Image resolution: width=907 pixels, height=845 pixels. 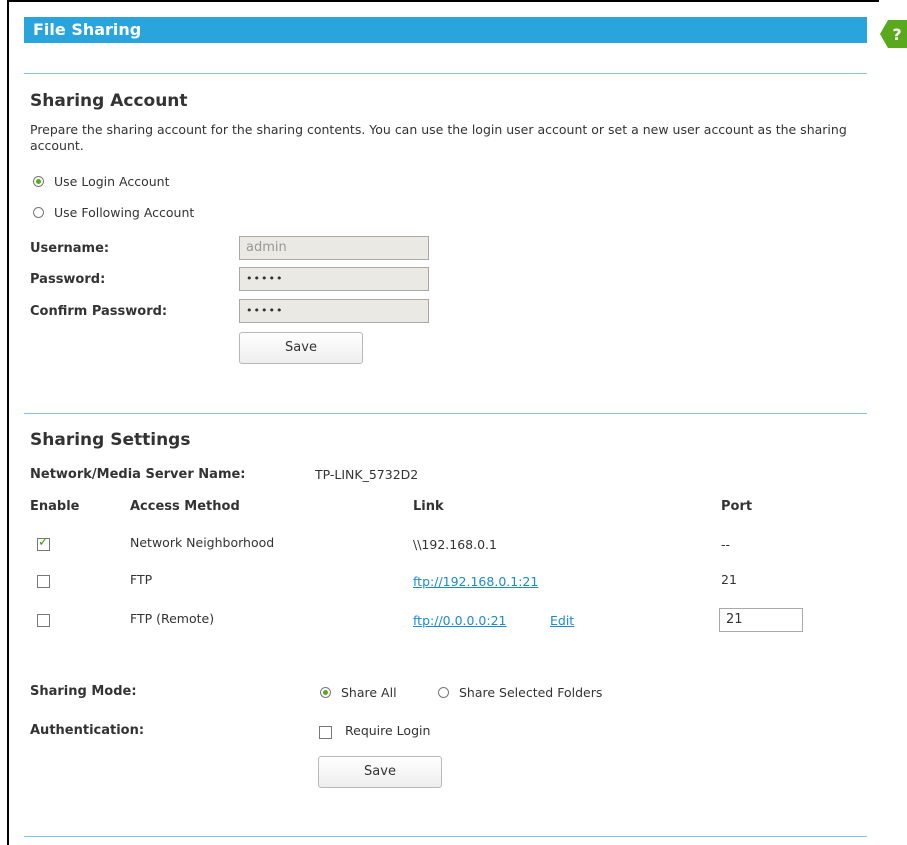 I want to click on page-title: File Sharing, so click(x=445, y=30).